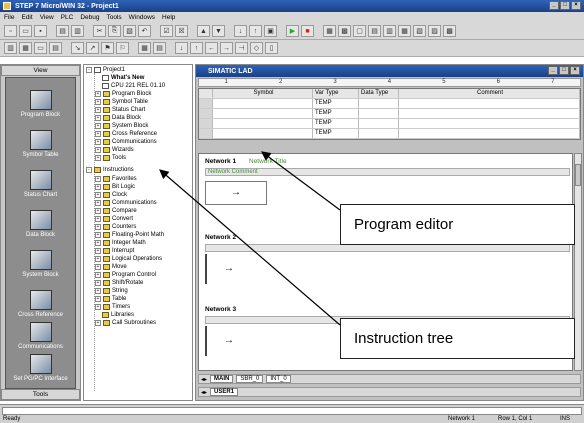  I want to click on nav-cross-reference: Cross Reference, so click(40, 304).